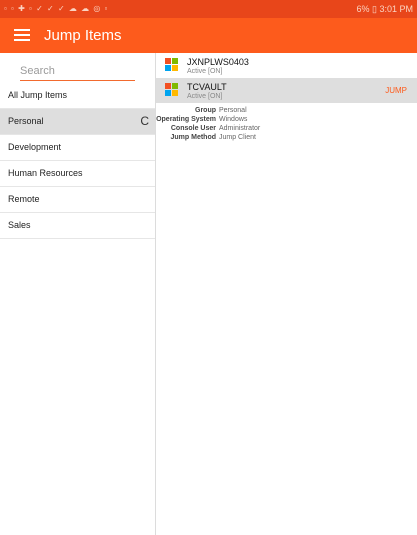  Describe the element at coordinates (35, 147) in the screenshot. I see `sidebar-item-label: Development` at that location.